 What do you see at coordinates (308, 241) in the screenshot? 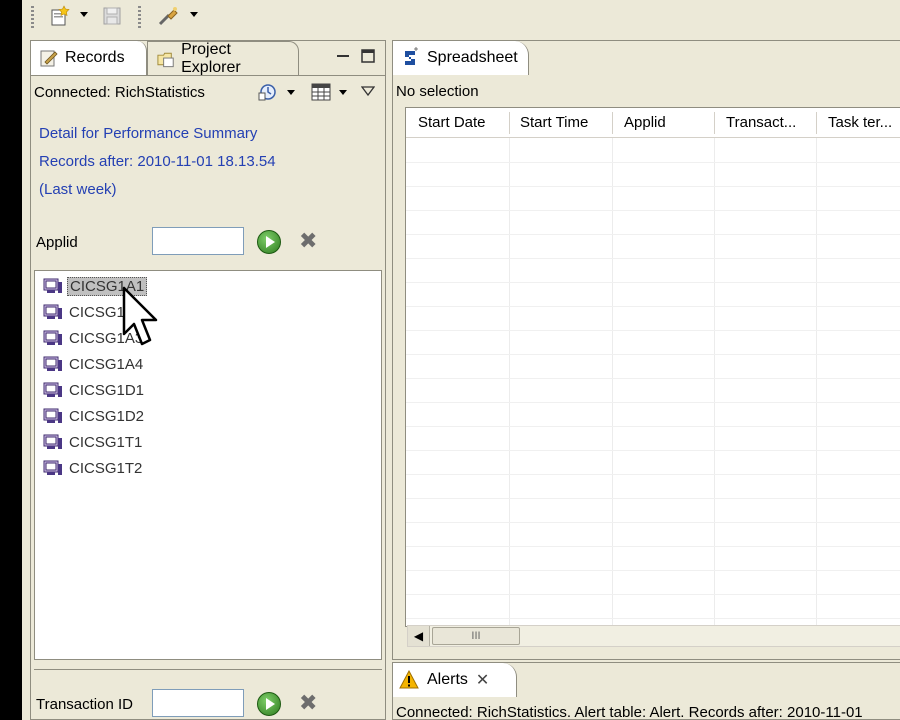
I see `applid-clear-button: ✖` at bounding box center [308, 241].